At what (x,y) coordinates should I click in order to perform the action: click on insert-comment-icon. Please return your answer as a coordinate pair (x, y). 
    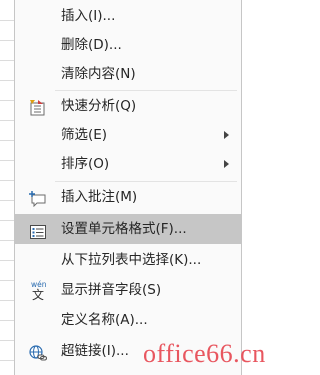
    Looking at the image, I should click on (38, 198).